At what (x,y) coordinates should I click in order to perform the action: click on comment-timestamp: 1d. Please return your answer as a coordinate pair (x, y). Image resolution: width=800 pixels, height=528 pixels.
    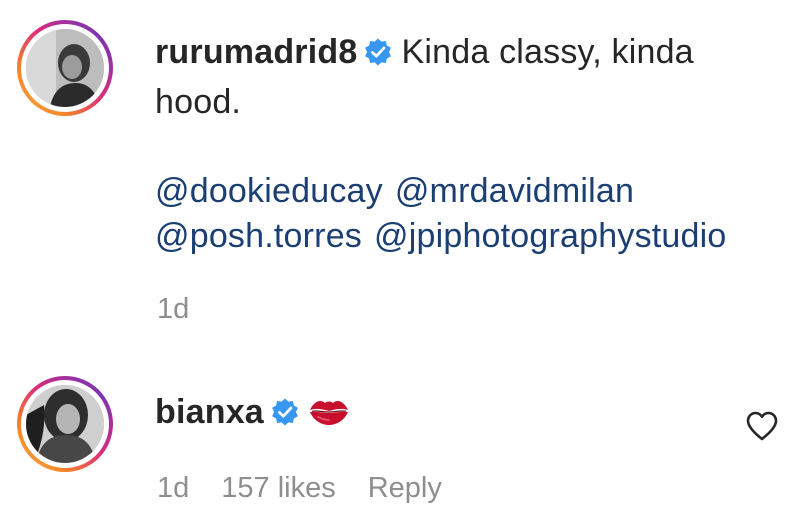
    Looking at the image, I should click on (173, 488).